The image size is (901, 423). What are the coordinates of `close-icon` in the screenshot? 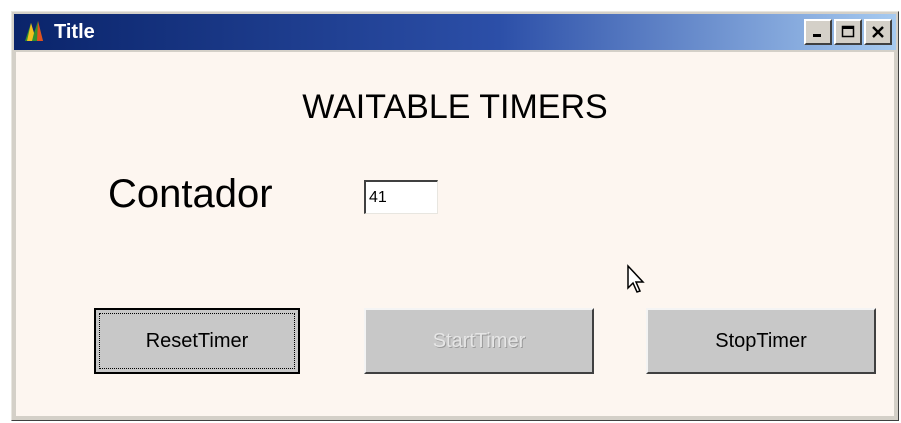 It's located at (878, 32).